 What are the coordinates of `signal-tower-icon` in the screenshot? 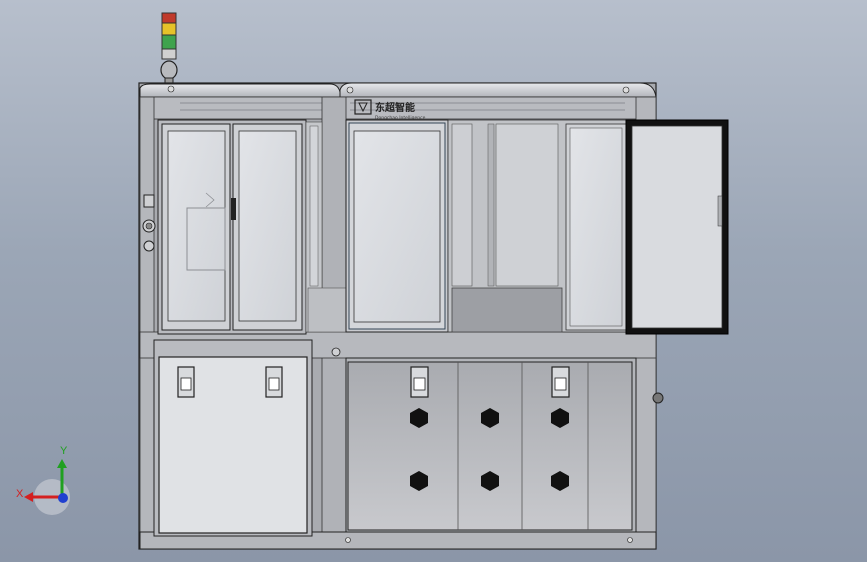 It's located at (169, 48).